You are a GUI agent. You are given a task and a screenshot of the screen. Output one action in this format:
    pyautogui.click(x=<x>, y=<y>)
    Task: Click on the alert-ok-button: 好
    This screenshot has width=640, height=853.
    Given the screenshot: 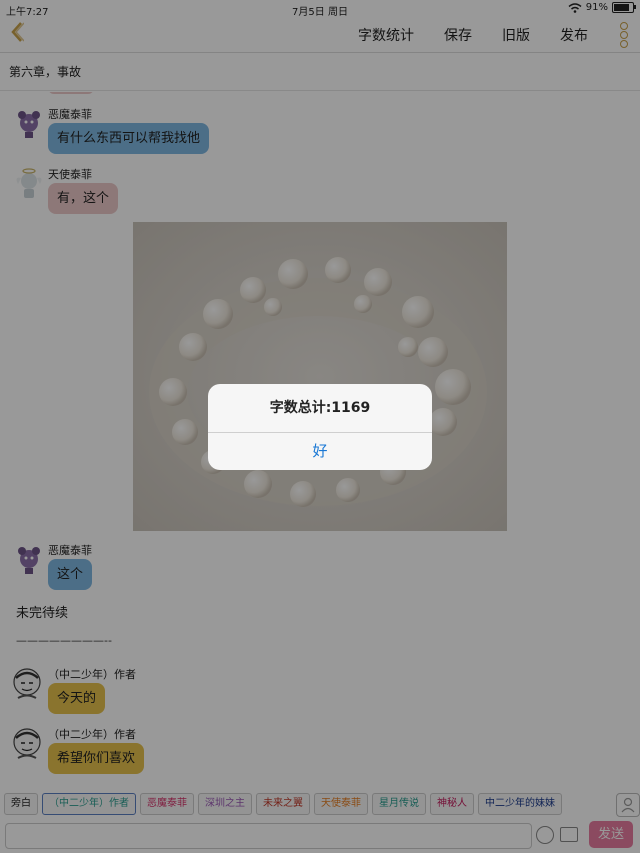 What is the action you would take?
    pyautogui.click(x=320, y=451)
    